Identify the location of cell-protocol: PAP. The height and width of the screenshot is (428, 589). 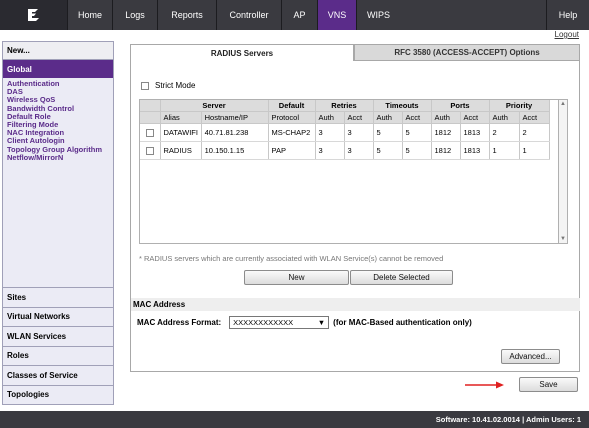
(292, 150).